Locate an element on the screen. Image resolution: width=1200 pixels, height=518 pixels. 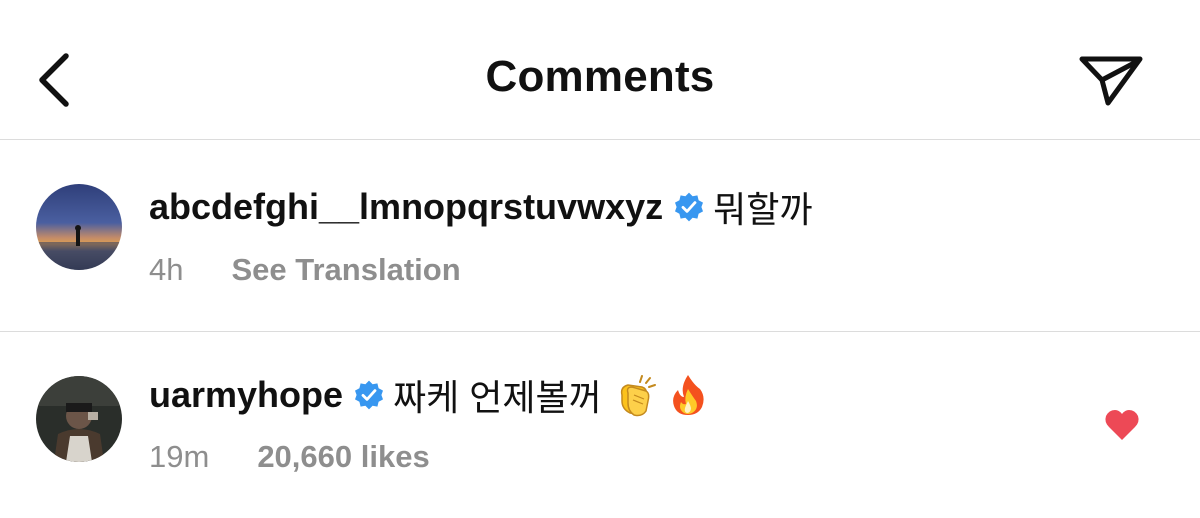
person-photo-avatar is located at coordinates (79, 419).